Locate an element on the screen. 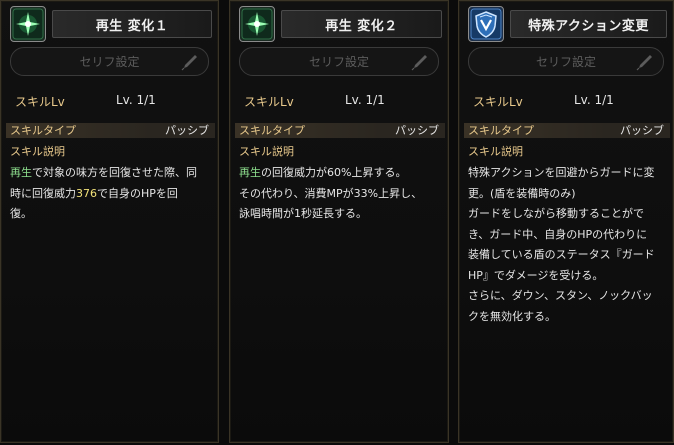 The width and height of the screenshot is (674, 445). desc-line: HP』でダメージを受ける。 is located at coordinates (536, 275).